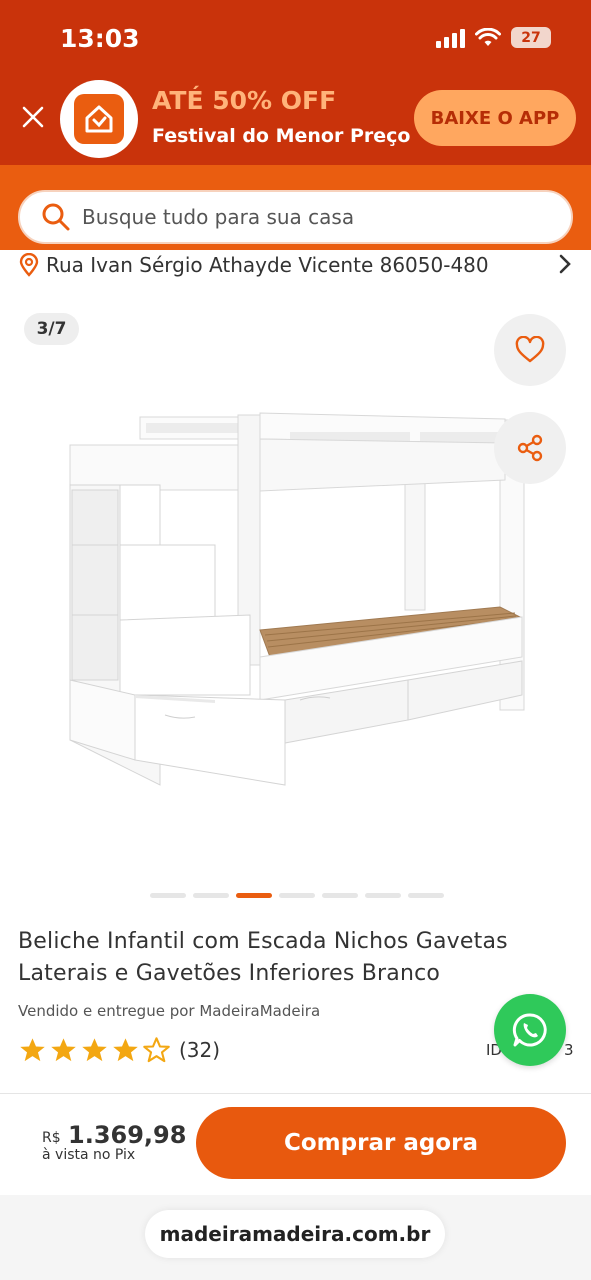  I want to click on search-placeholder: Busque tudo para sua casa, so click(218, 217).